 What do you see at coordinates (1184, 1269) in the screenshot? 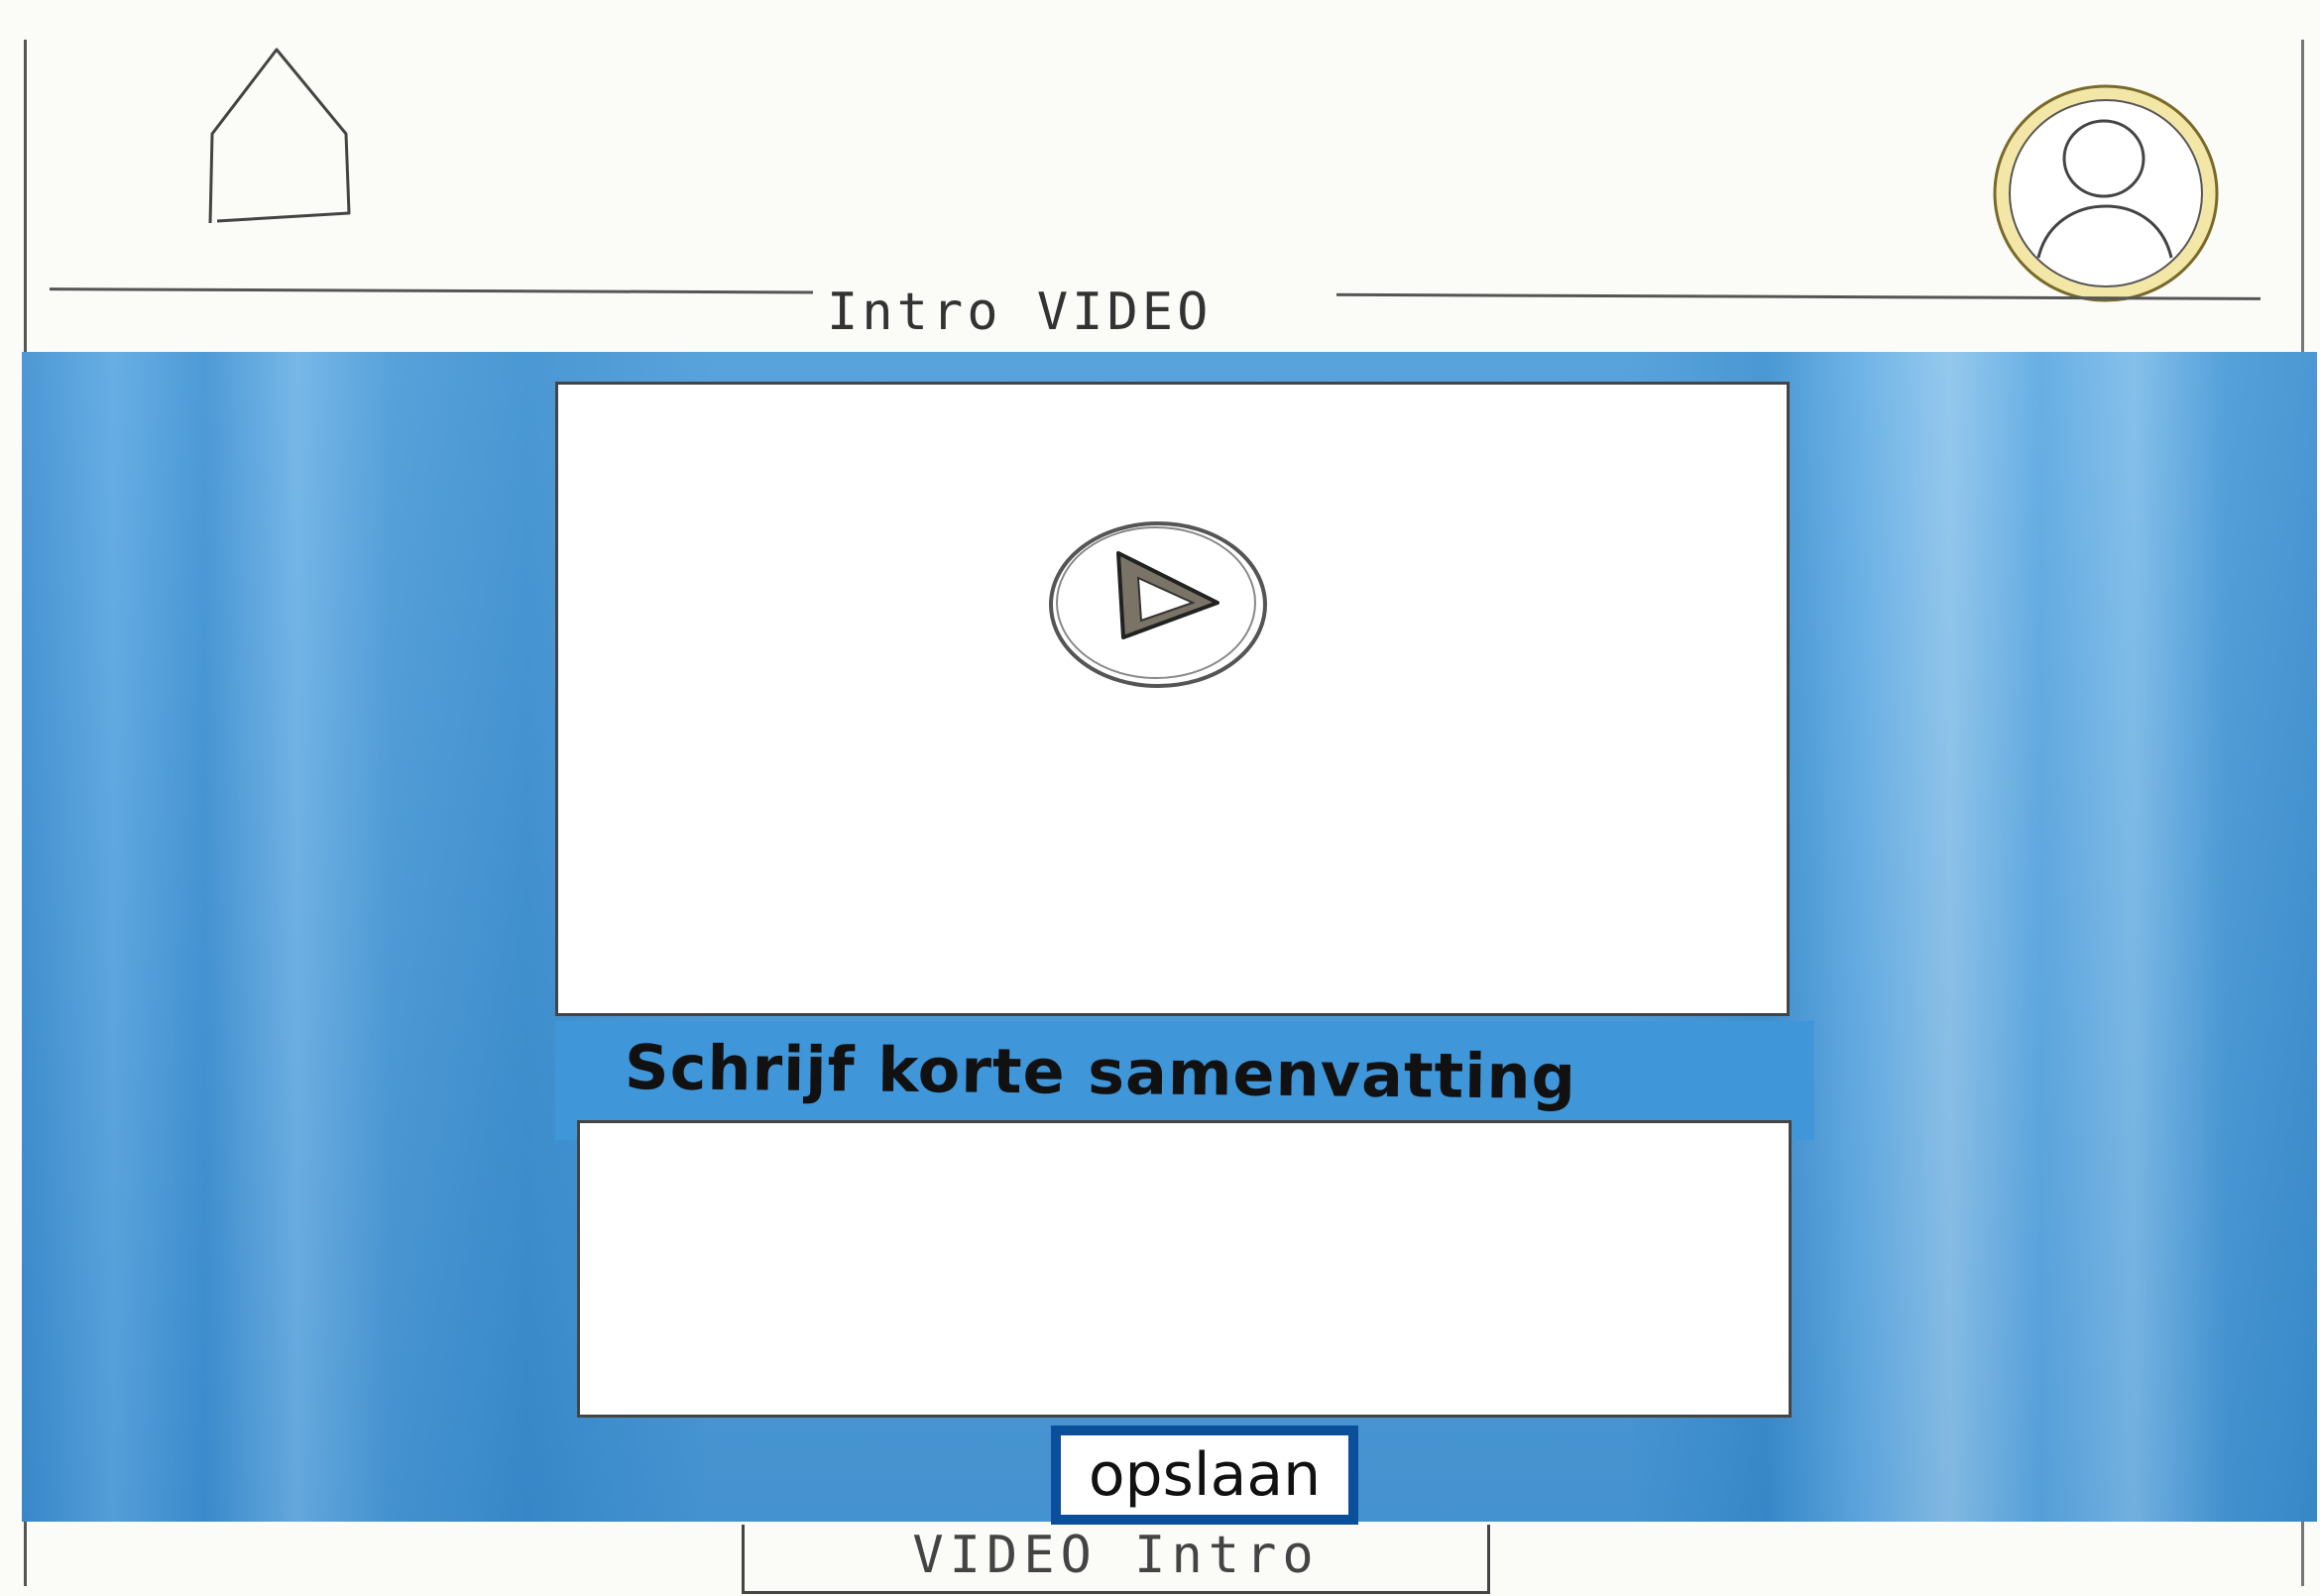
I see `summary-input` at bounding box center [1184, 1269].